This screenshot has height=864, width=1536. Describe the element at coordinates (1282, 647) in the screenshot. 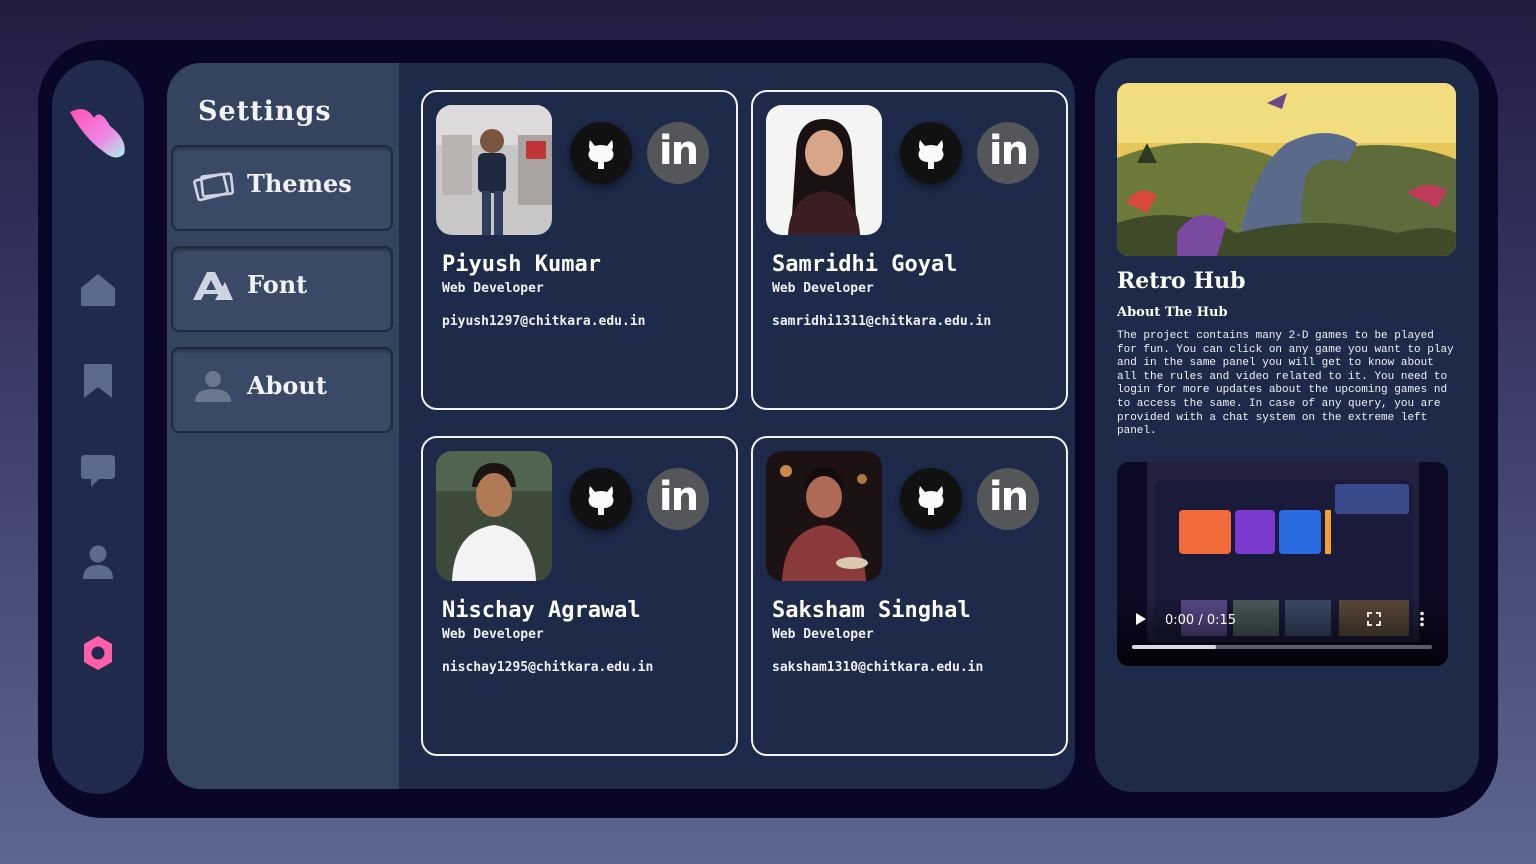

I see `video-progress-bar` at that location.